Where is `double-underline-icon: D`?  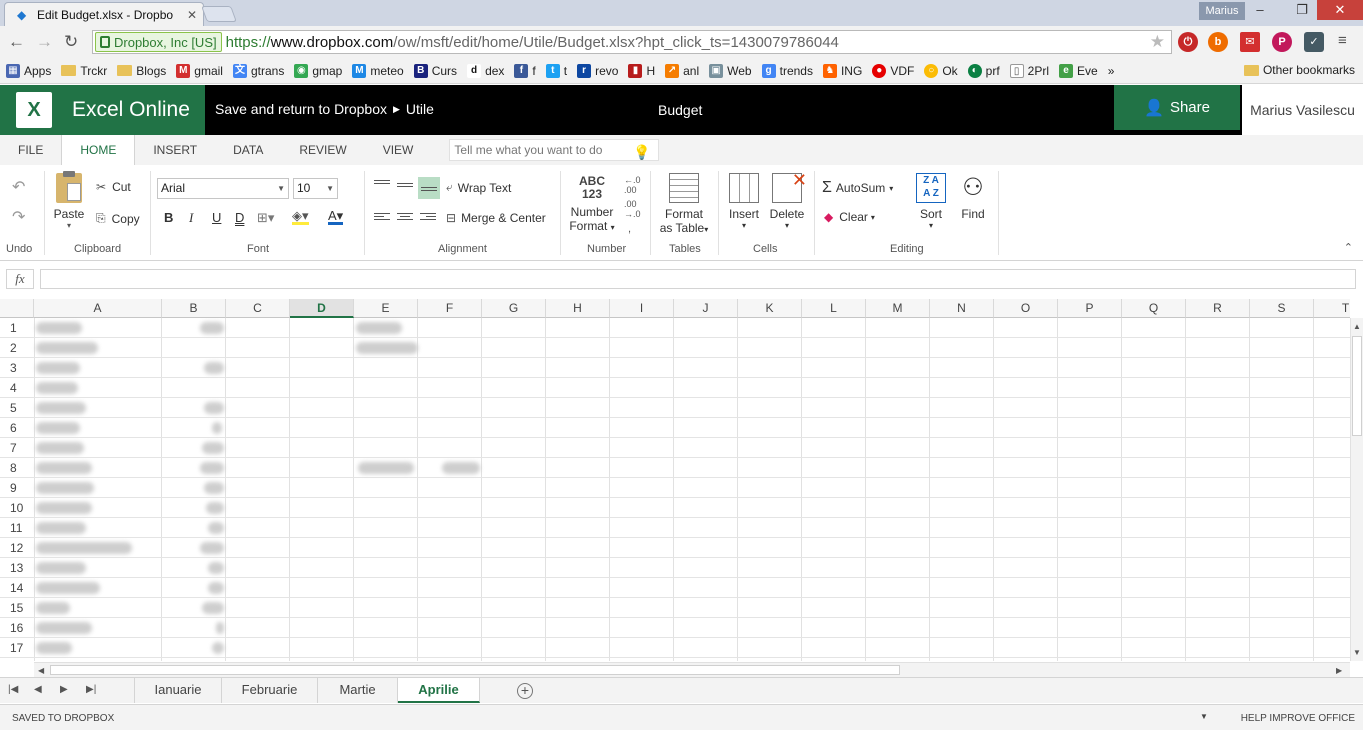 double-underline-icon: D is located at coordinates (239, 217).